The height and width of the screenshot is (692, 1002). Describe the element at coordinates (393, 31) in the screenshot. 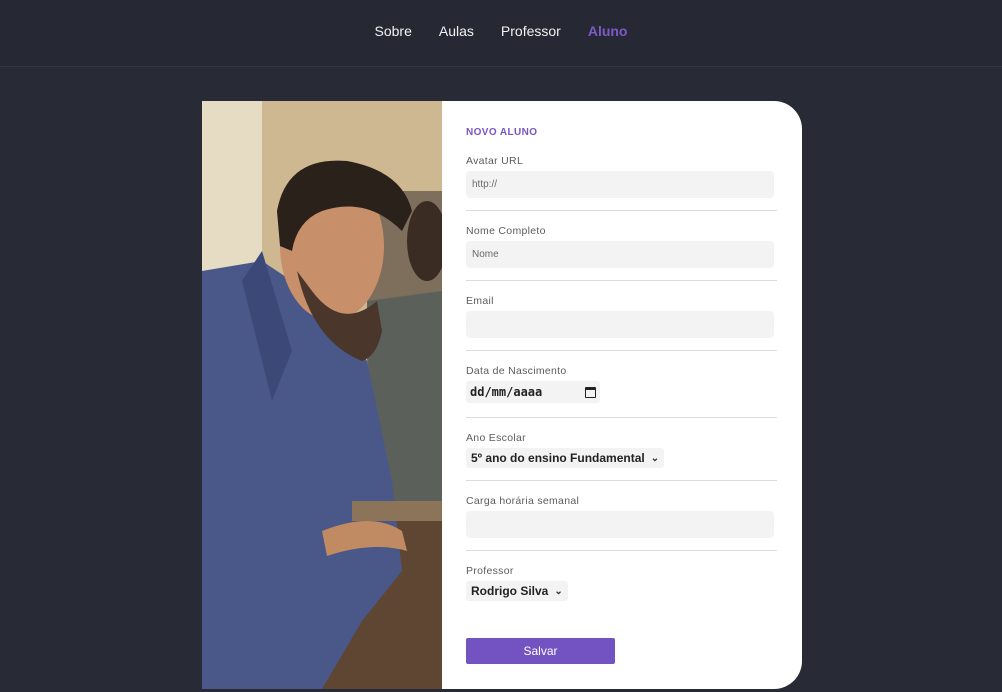

I see `nav-link-sobre: Sobre` at that location.